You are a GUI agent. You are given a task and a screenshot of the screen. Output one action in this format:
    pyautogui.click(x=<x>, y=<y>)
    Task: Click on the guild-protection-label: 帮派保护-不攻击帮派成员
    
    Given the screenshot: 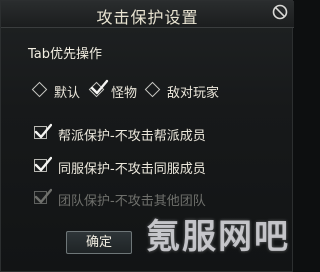 What is the action you would take?
    pyautogui.click(x=132, y=136)
    